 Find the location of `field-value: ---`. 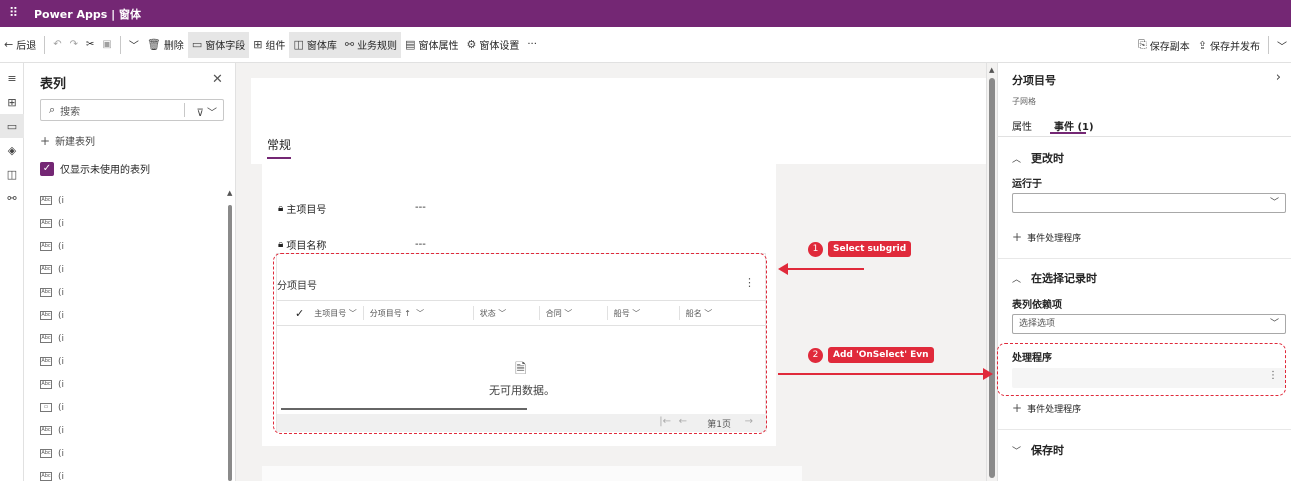

field-value: --- is located at coordinates (420, 207).